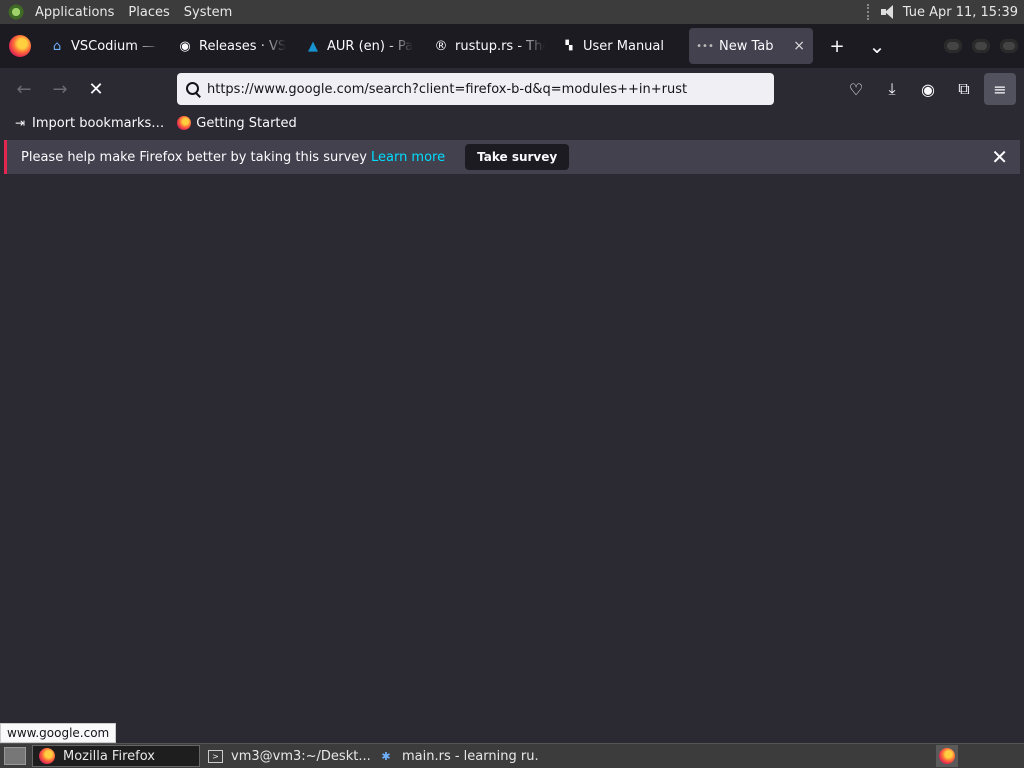 Image resolution: width=1024 pixels, height=768 pixels. Describe the element at coordinates (96, 89) in the screenshot. I see `stop-button: ✕` at that location.